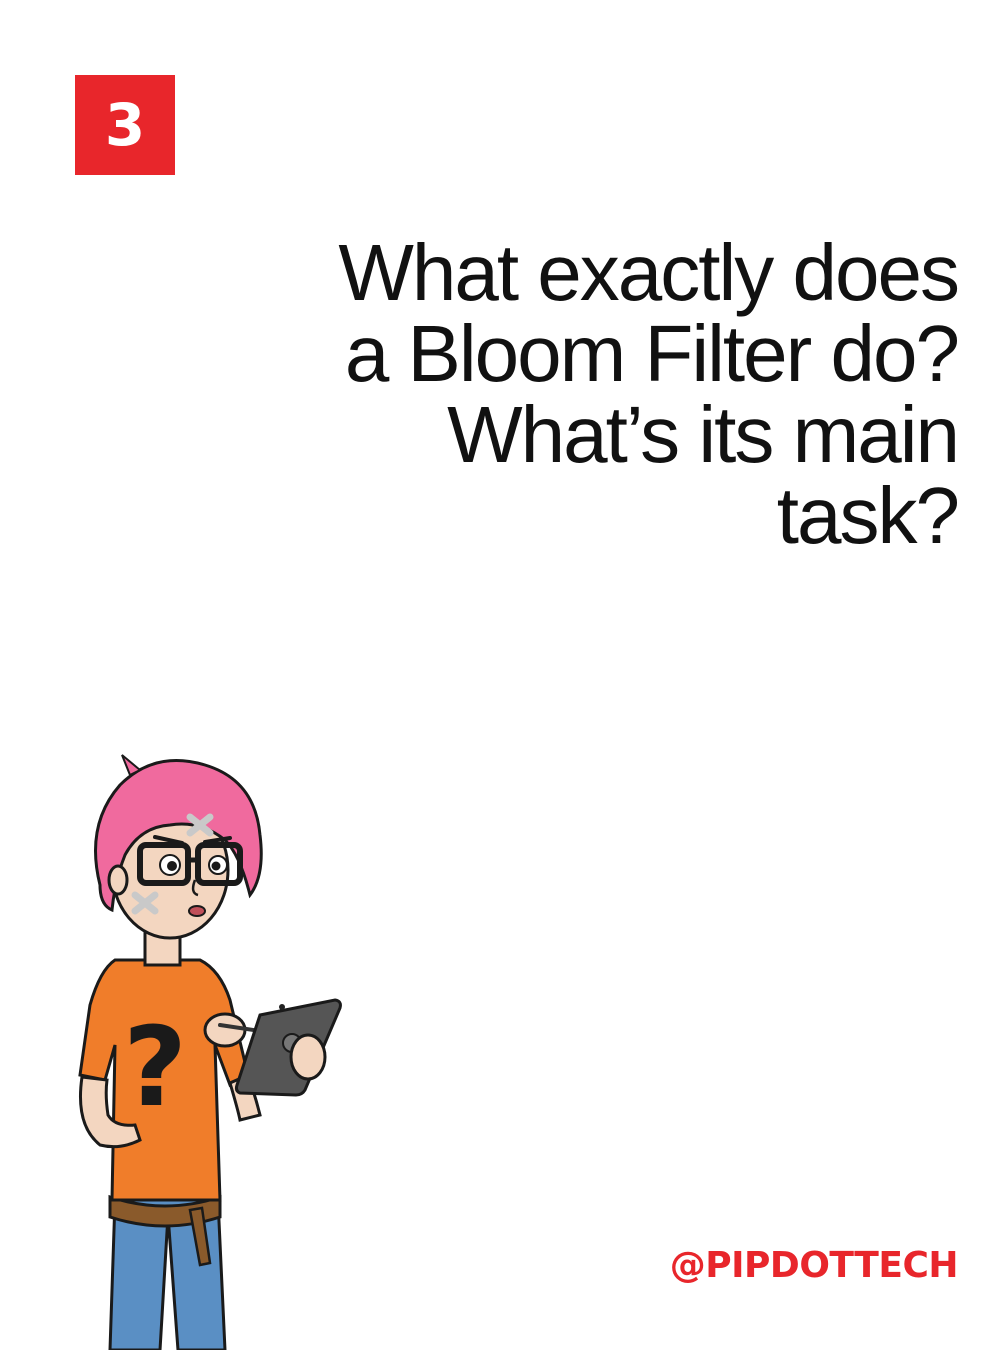 Image resolution: width=1000 pixels, height=1350 pixels. What do you see at coordinates (814, 1265) in the screenshot?
I see `brand-handle: @PIPDOTTECH` at bounding box center [814, 1265].